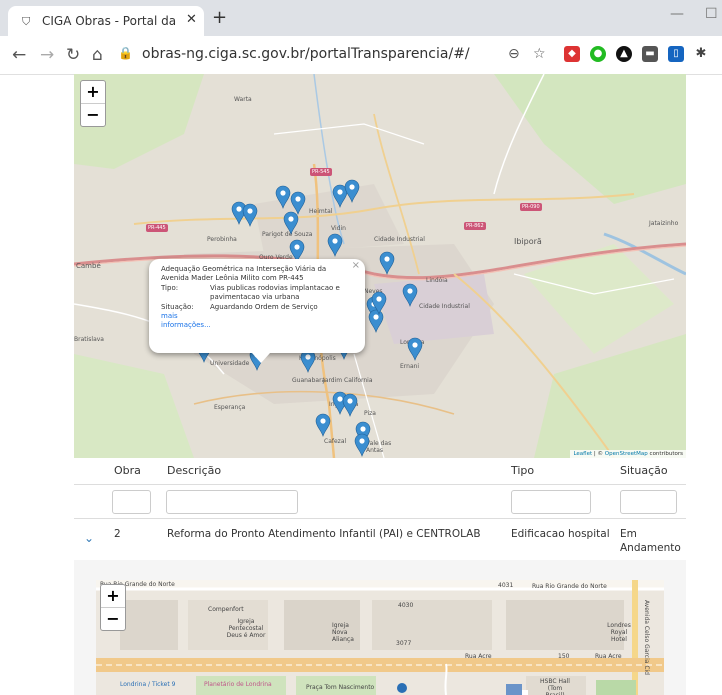 The width and height of the screenshot is (722, 695). What do you see at coordinates (648, 502) in the screenshot?
I see `situacao-filter-input` at bounding box center [648, 502].